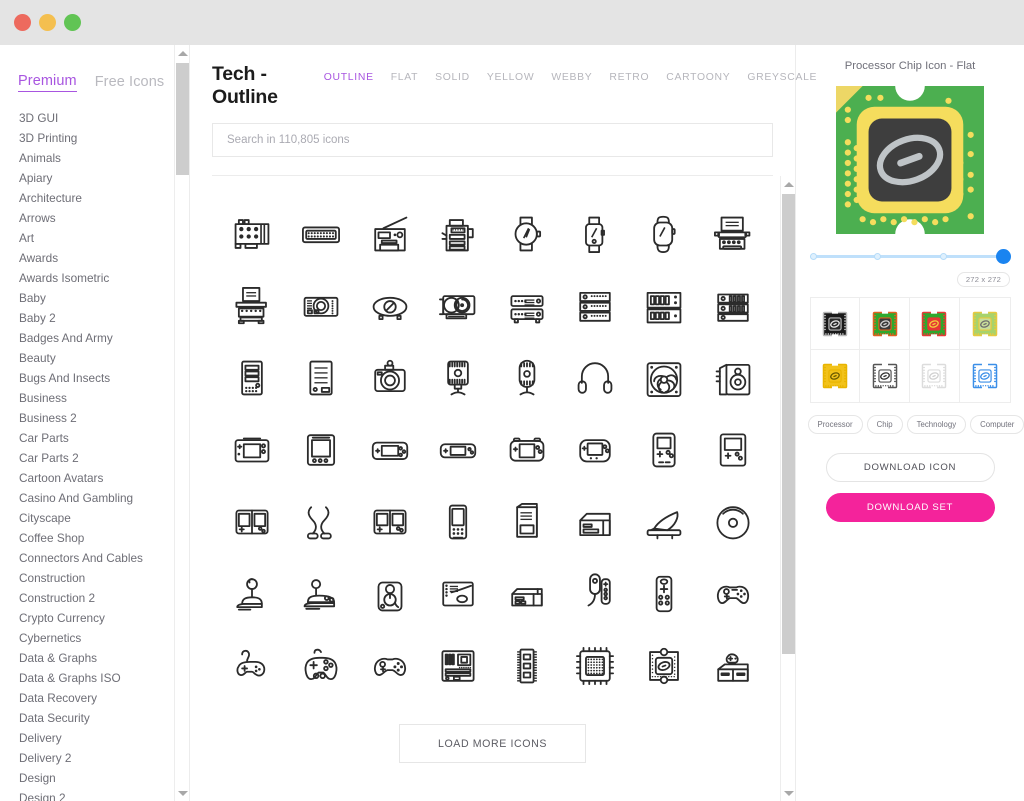 Image resolution: width=1024 pixels, height=801 pixels. What do you see at coordinates (389, 234) in the screenshot?
I see `icon-cell-radio-icon` at bounding box center [389, 234].